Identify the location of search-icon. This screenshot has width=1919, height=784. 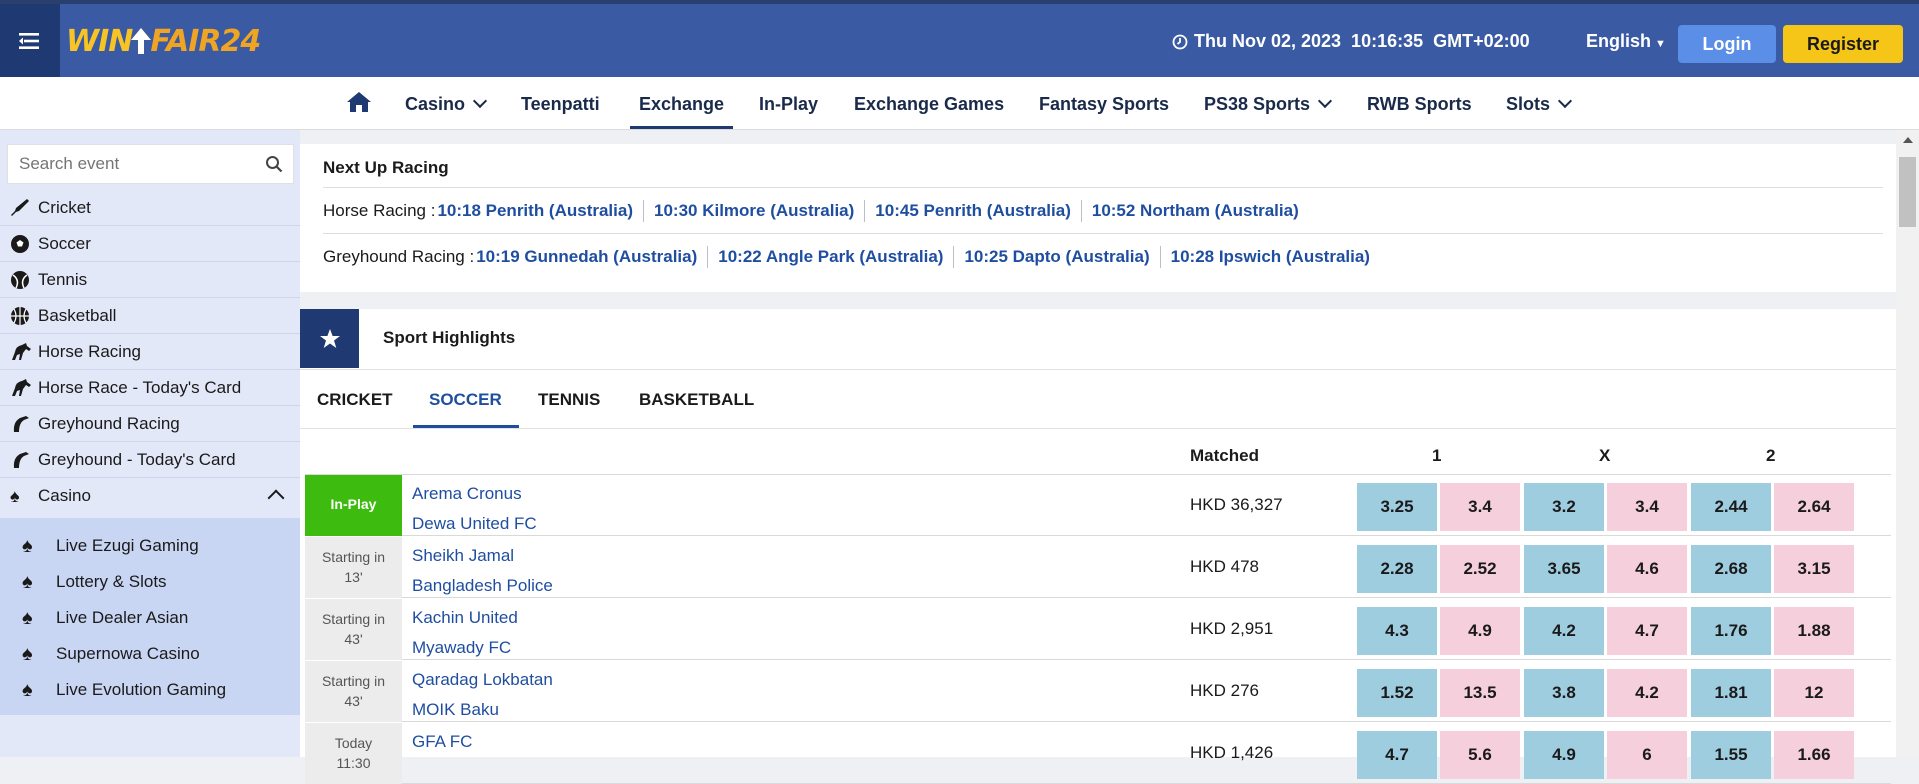
(274, 164).